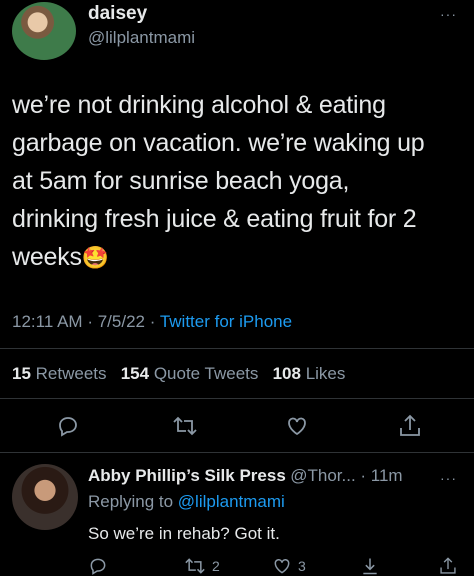  I want to click on reply-like-button: 3, so click(289, 566).